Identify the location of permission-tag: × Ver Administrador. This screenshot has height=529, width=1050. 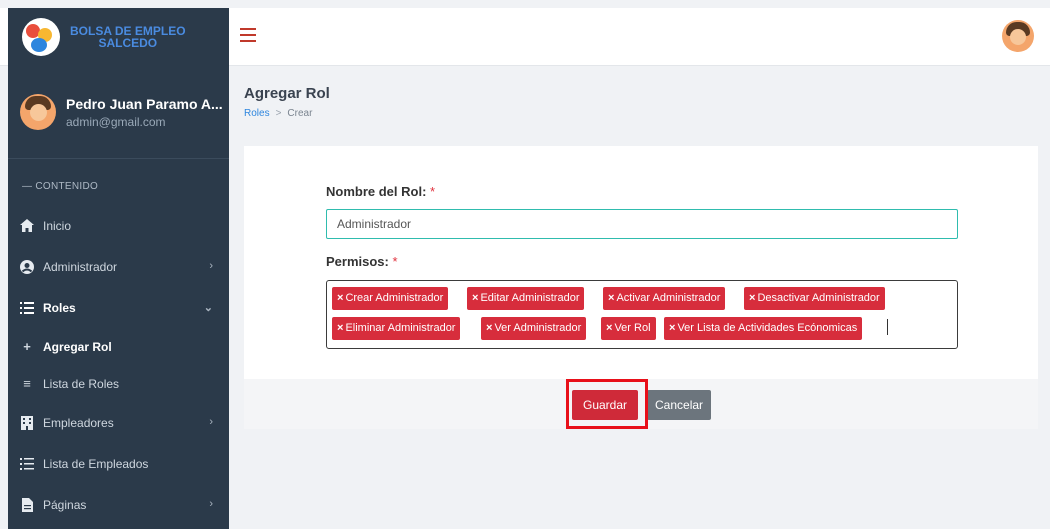
(534, 328).